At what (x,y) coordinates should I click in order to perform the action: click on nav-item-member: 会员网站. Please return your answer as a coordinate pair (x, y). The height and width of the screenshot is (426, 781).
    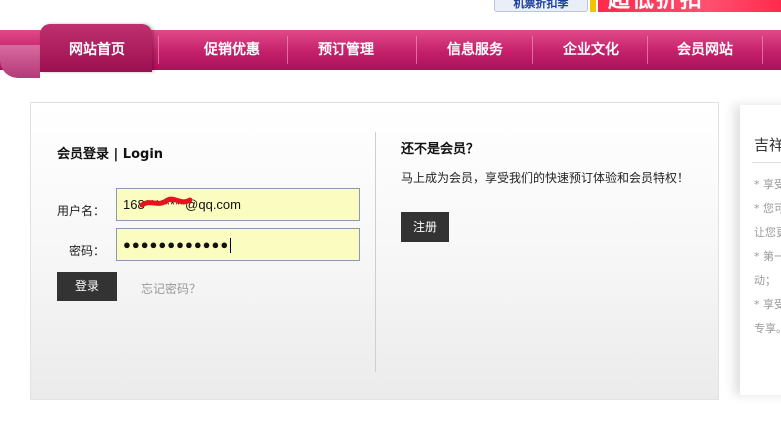
    Looking at the image, I should click on (705, 50).